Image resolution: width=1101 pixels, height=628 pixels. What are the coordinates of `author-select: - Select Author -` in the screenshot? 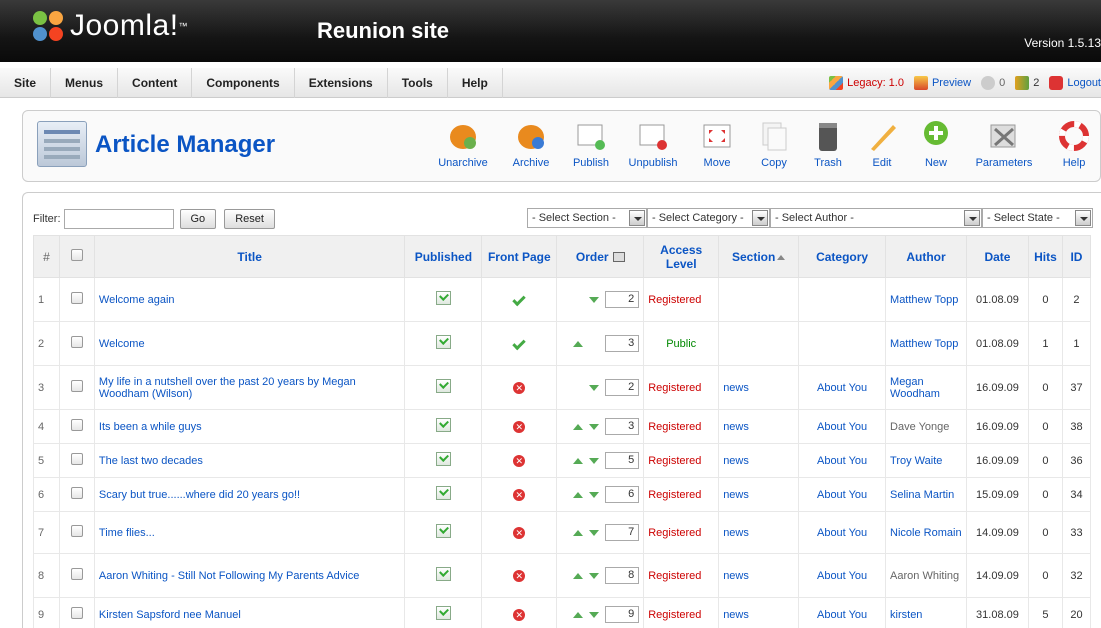 It's located at (876, 218).